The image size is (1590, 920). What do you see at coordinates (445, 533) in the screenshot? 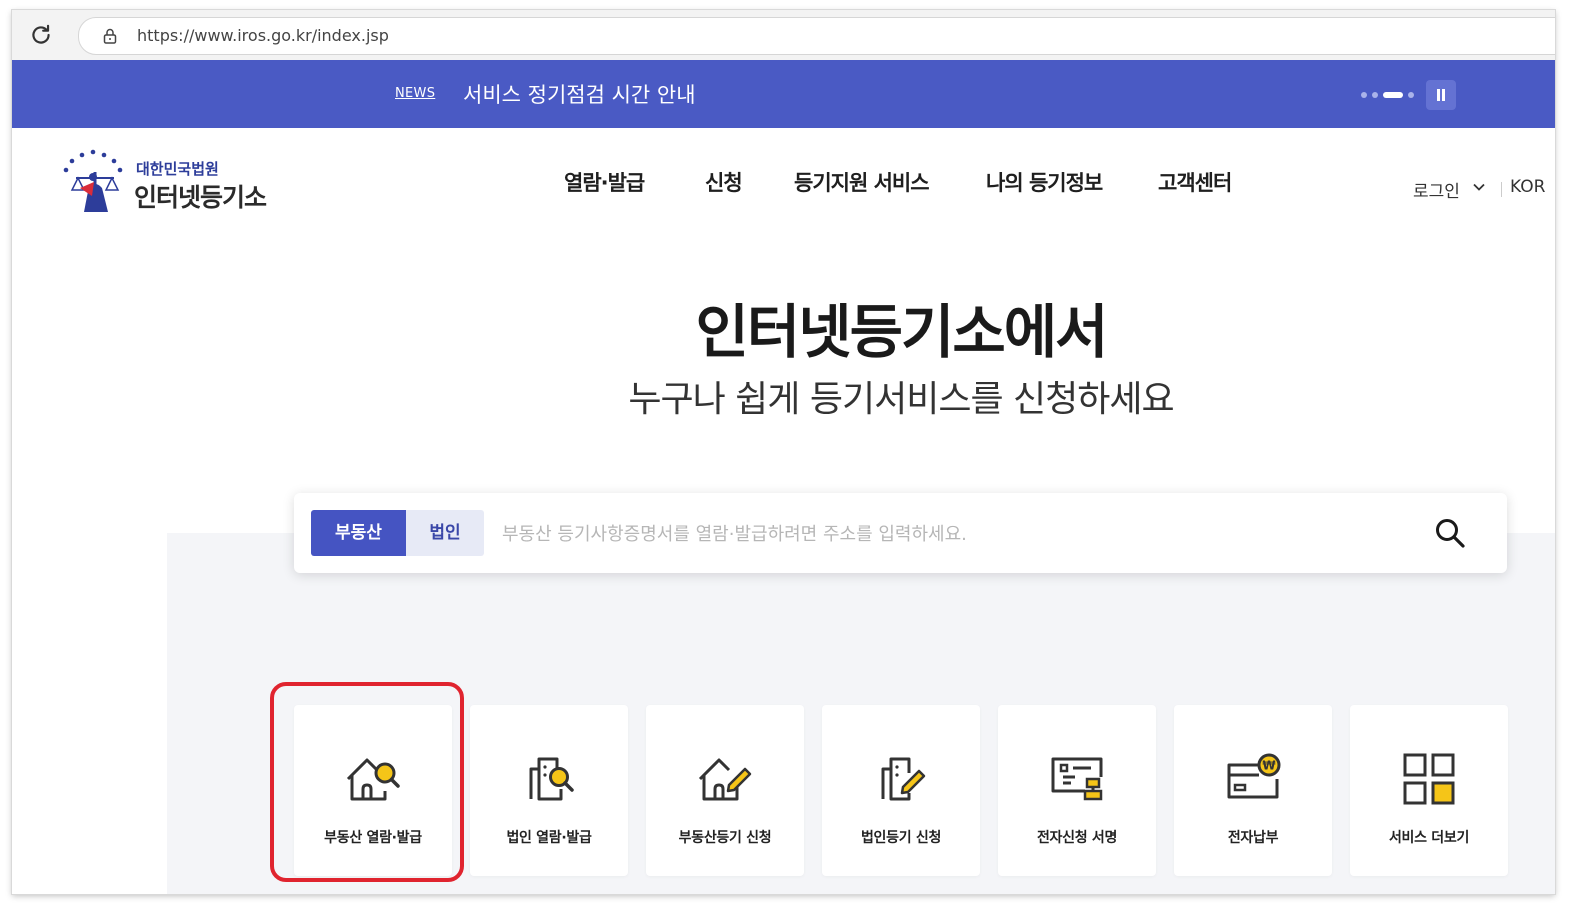
I see `tab-corporation: 법인` at bounding box center [445, 533].